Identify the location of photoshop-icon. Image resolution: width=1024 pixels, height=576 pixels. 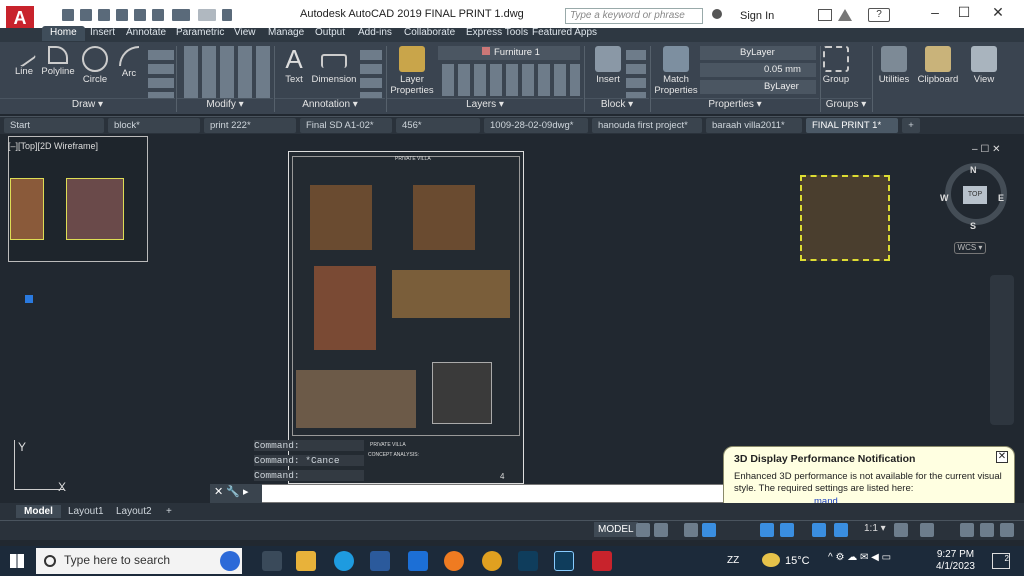
(528, 561).